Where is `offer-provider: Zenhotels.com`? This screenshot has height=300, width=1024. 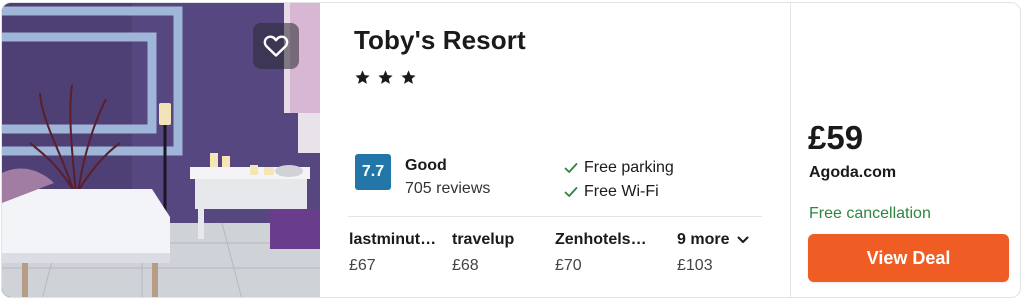 offer-provider: Zenhotels.com is located at coordinates (602, 239).